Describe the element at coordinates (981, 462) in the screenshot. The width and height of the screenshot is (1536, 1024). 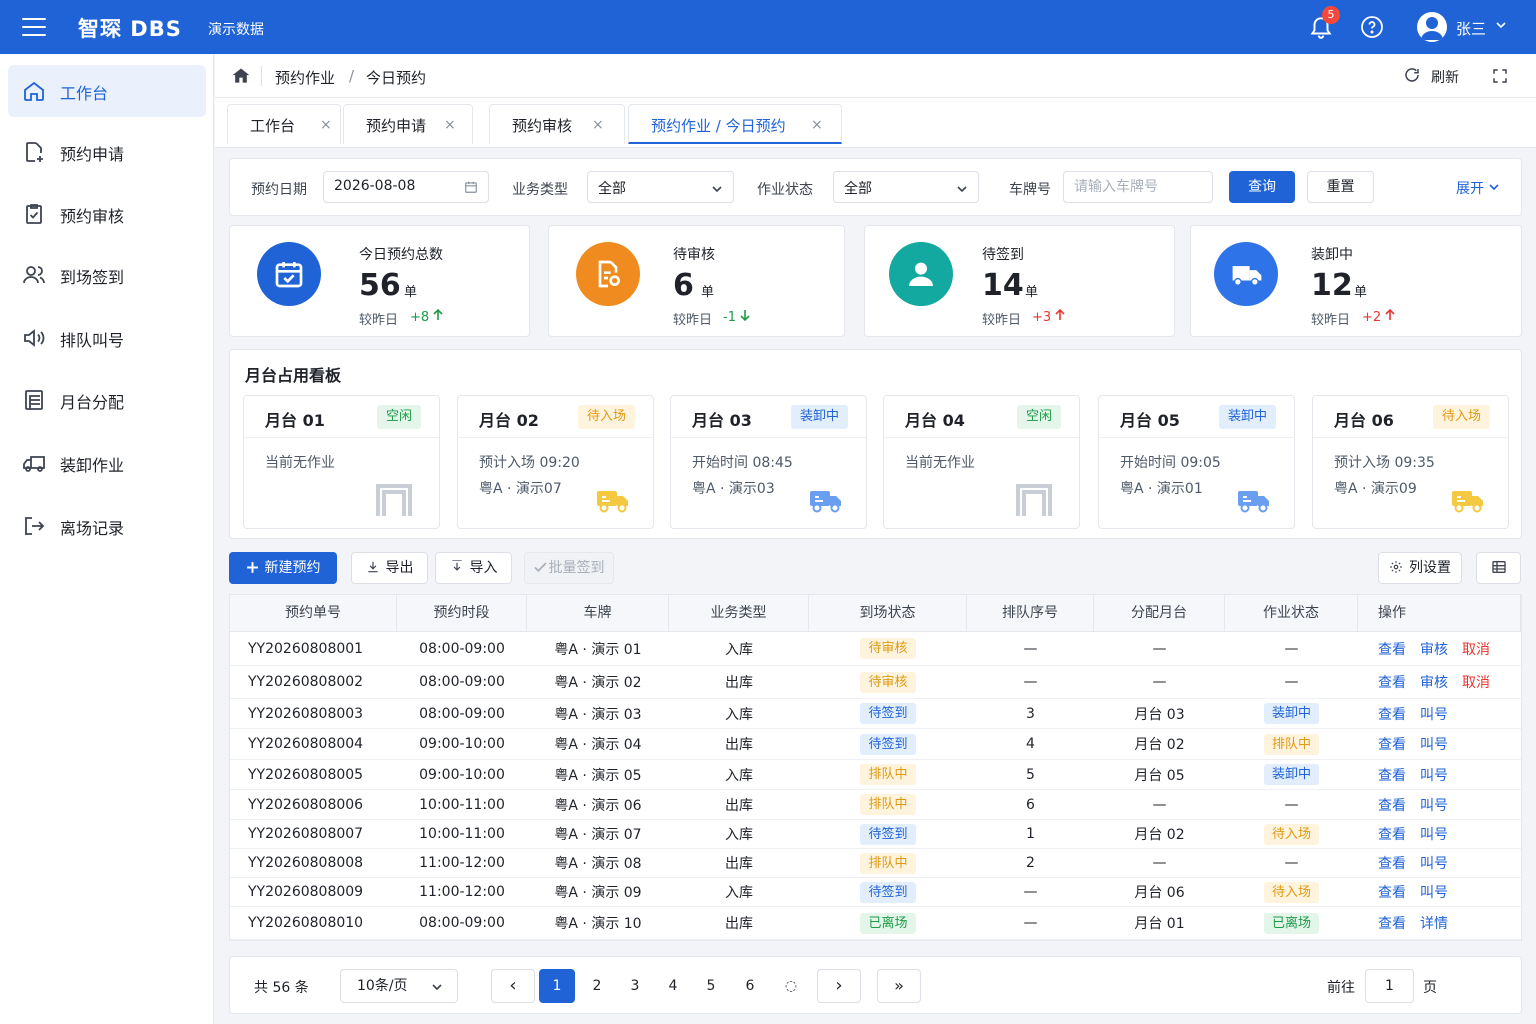
I see `dock-card: 月台 04 空闲 当前无作业` at that location.